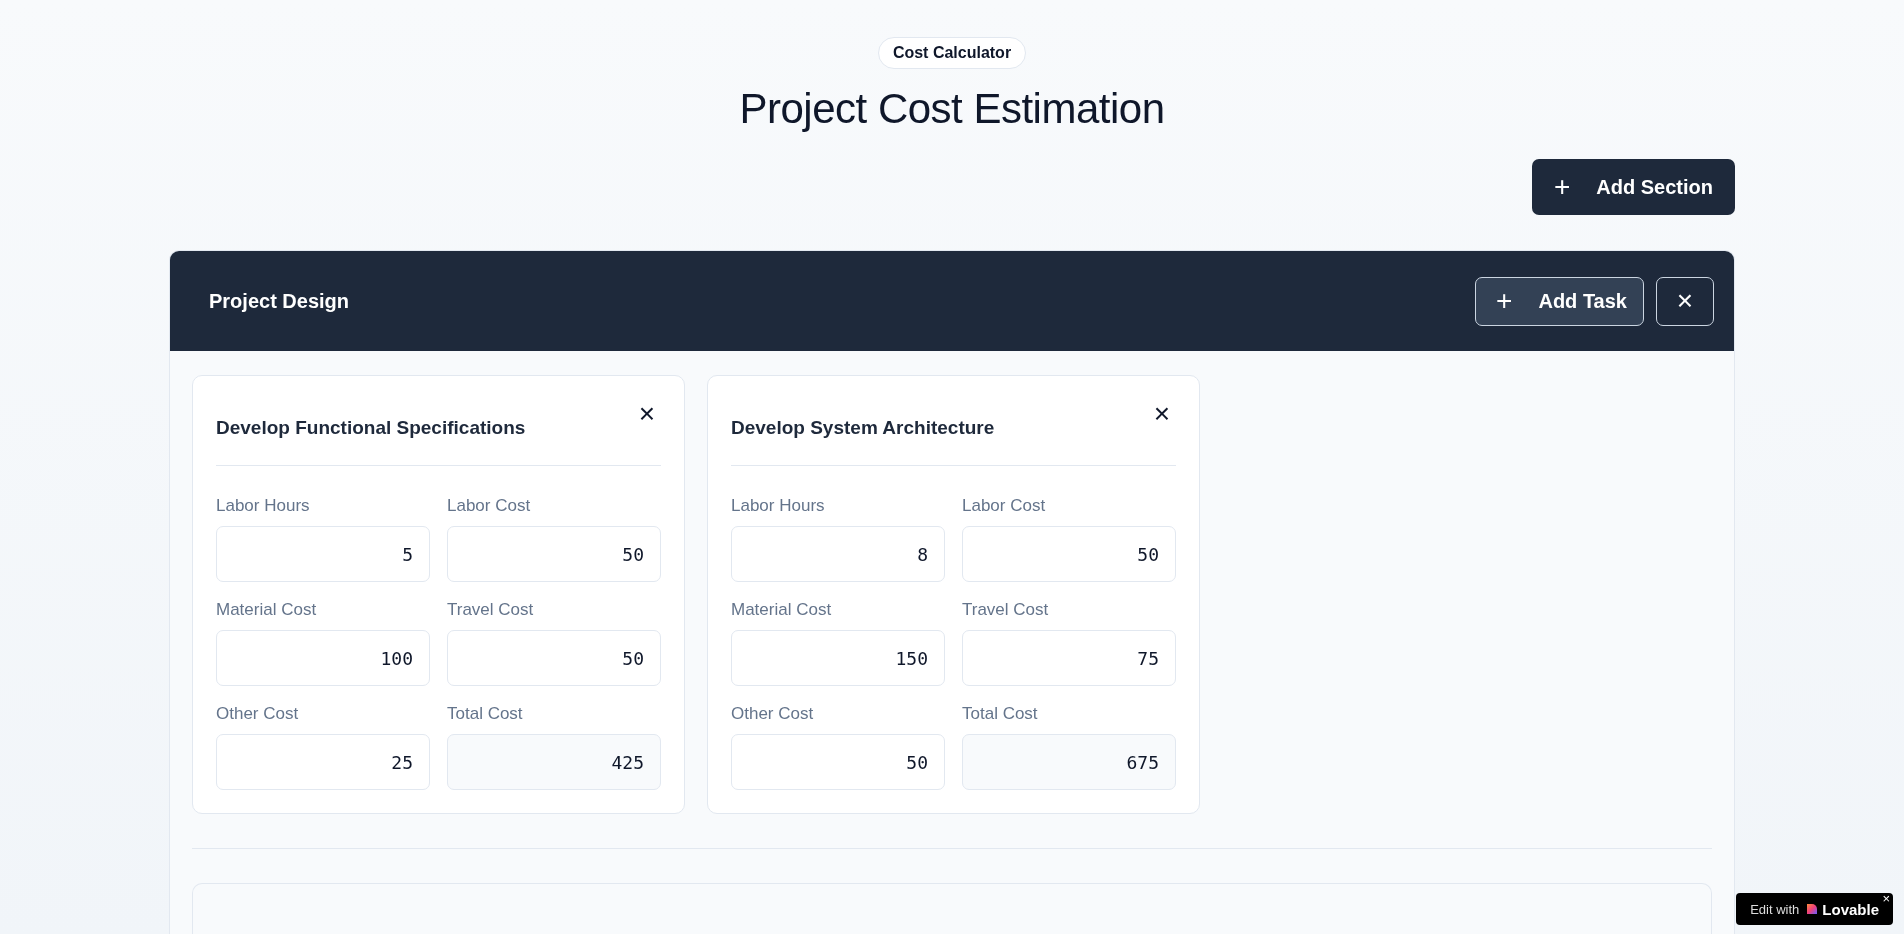 The height and width of the screenshot is (934, 1904). What do you see at coordinates (1559, 301) in the screenshot?
I see `add-task-button: + Add Task` at bounding box center [1559, 301].